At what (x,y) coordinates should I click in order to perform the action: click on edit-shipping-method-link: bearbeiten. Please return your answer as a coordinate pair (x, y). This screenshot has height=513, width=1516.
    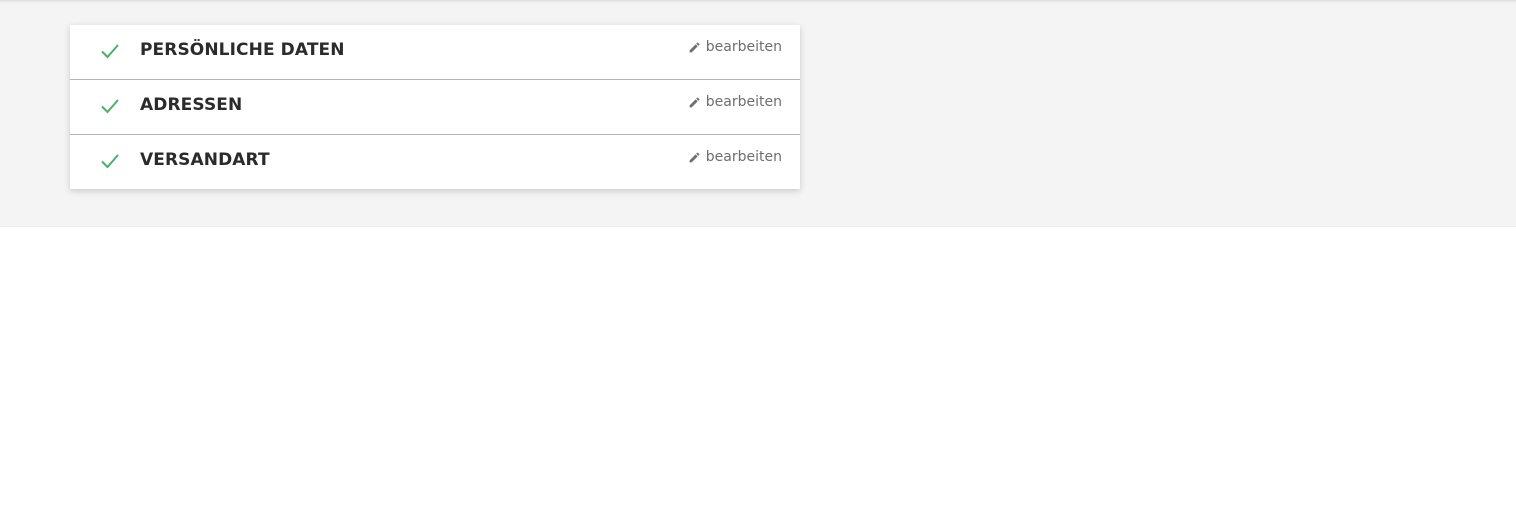
    Looking at the image, I should click on (735, 157).